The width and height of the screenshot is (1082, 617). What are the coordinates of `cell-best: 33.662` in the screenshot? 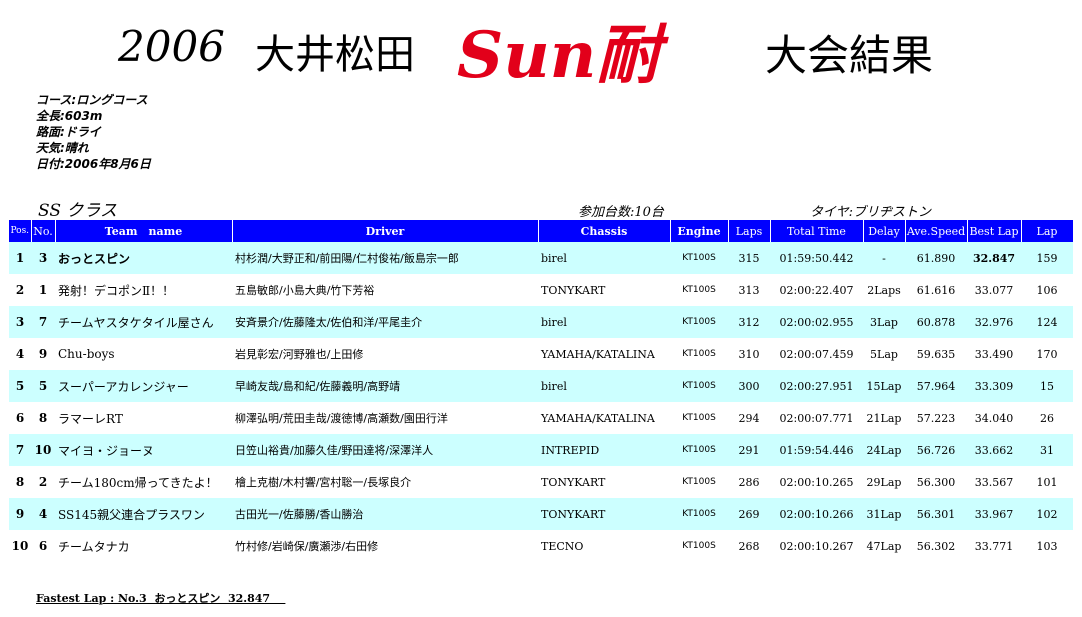 It's located at (994, 450).